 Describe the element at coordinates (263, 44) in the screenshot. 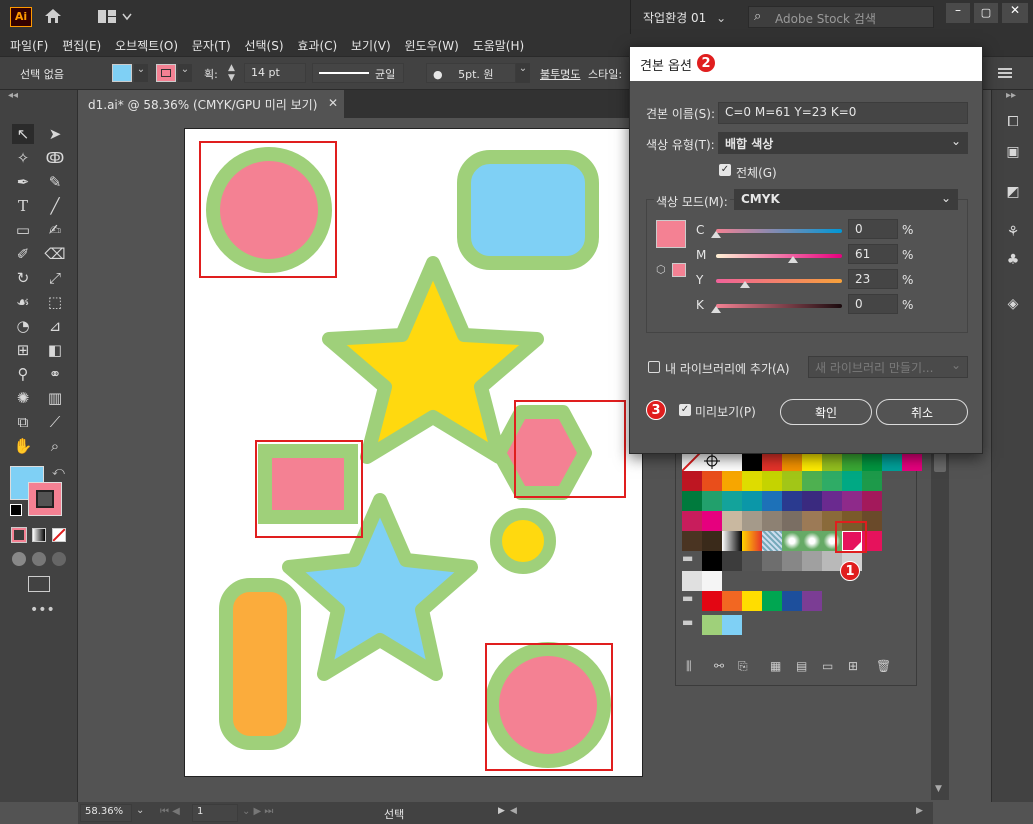

I see `menu-select: 선택(S)` at that location.